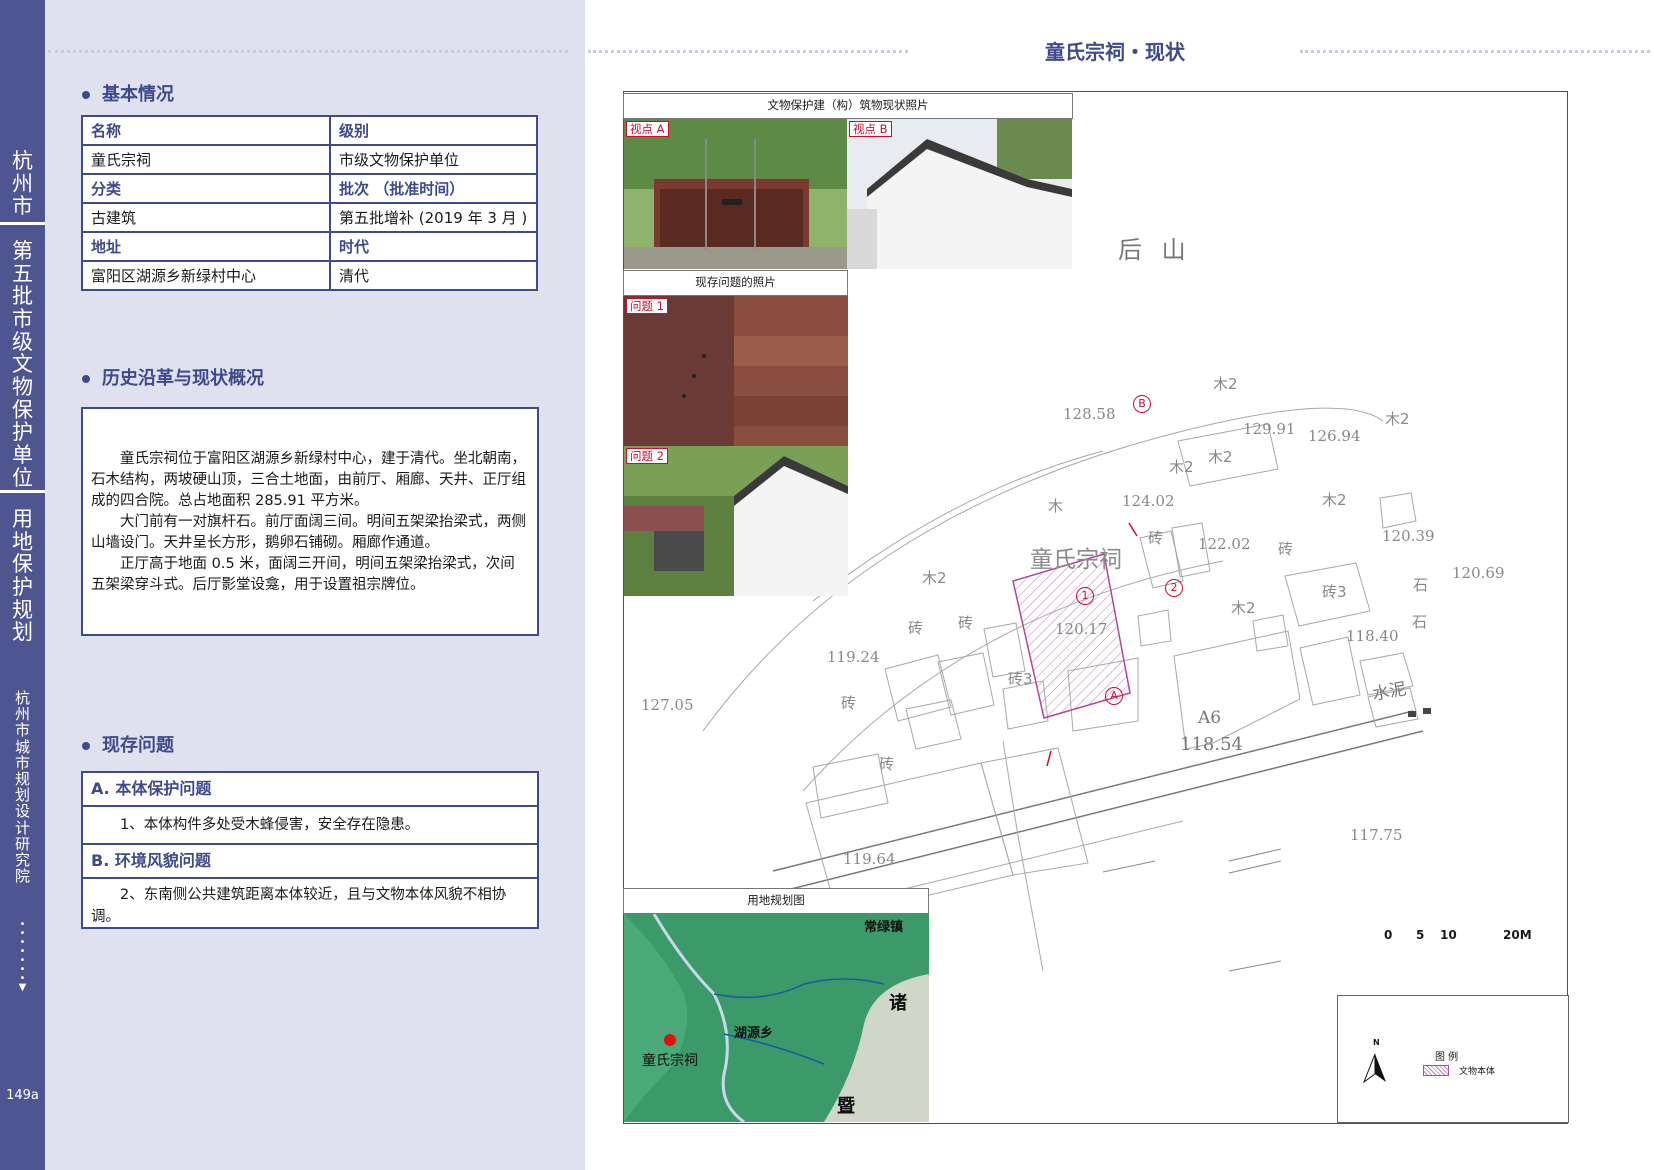  What do you see at coordinates (433, 159) in the screenshot?
I see `table-cell: 市级文物保护单位` at bounding box center [433, 159].